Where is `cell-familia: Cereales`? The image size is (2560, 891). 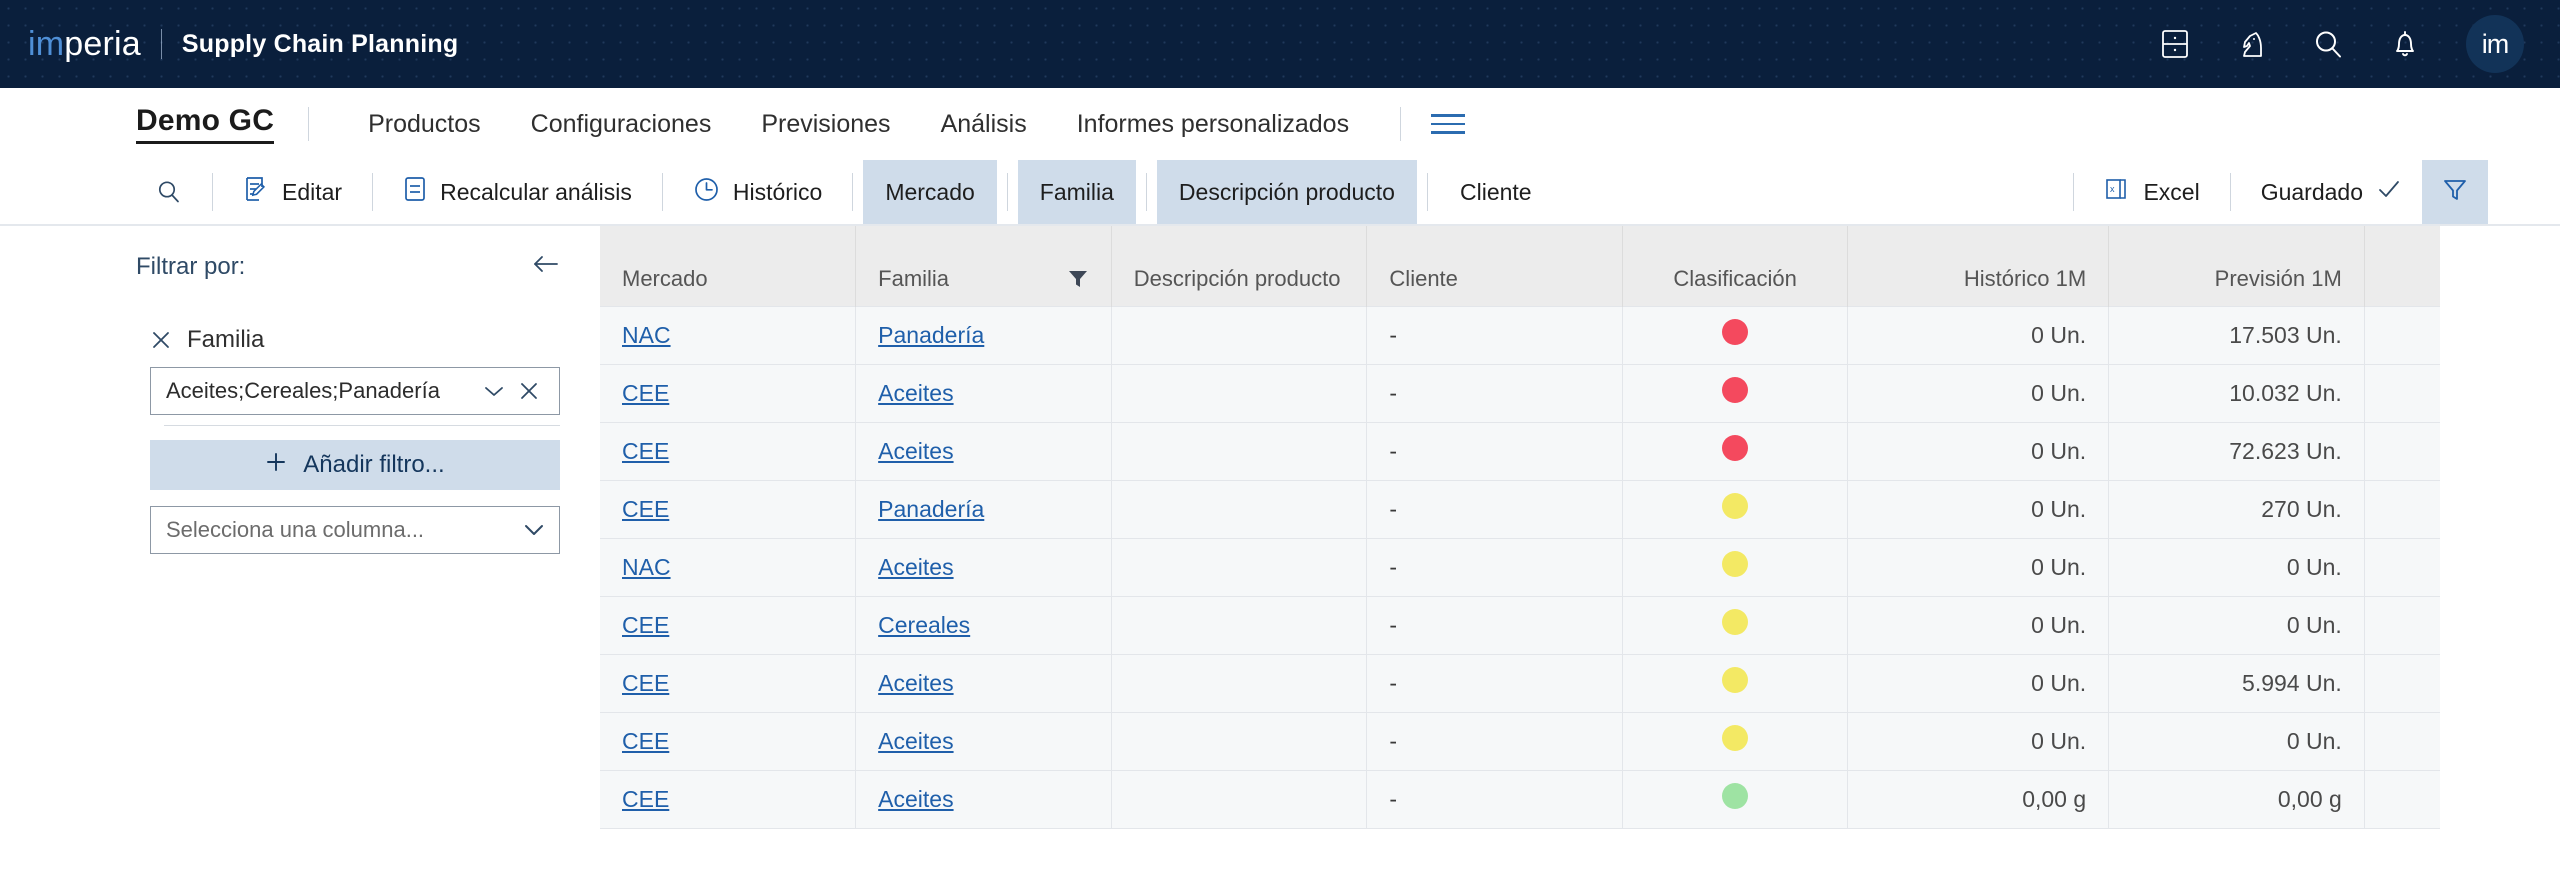 cell-familia: Cereales is located at coordinates (983, 625).